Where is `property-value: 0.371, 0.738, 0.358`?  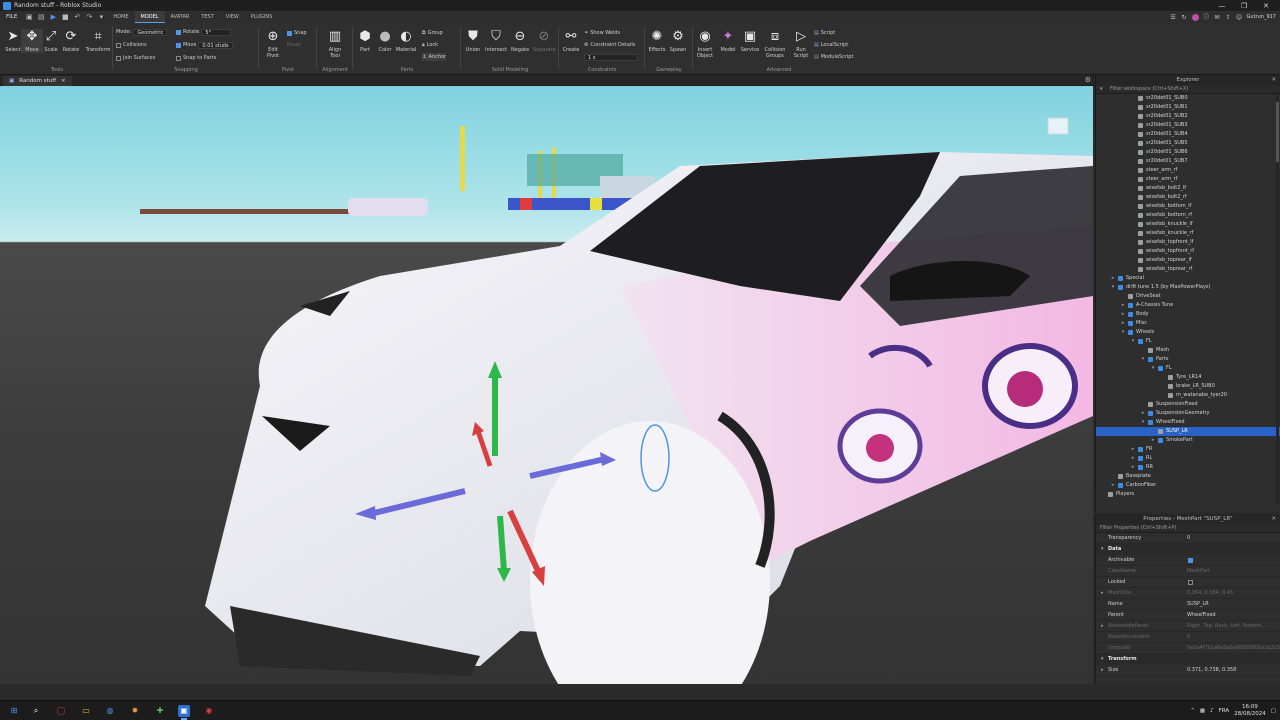 property-value: 0.371, 0.738, 0.358 is located at coordinates (1211, 670).